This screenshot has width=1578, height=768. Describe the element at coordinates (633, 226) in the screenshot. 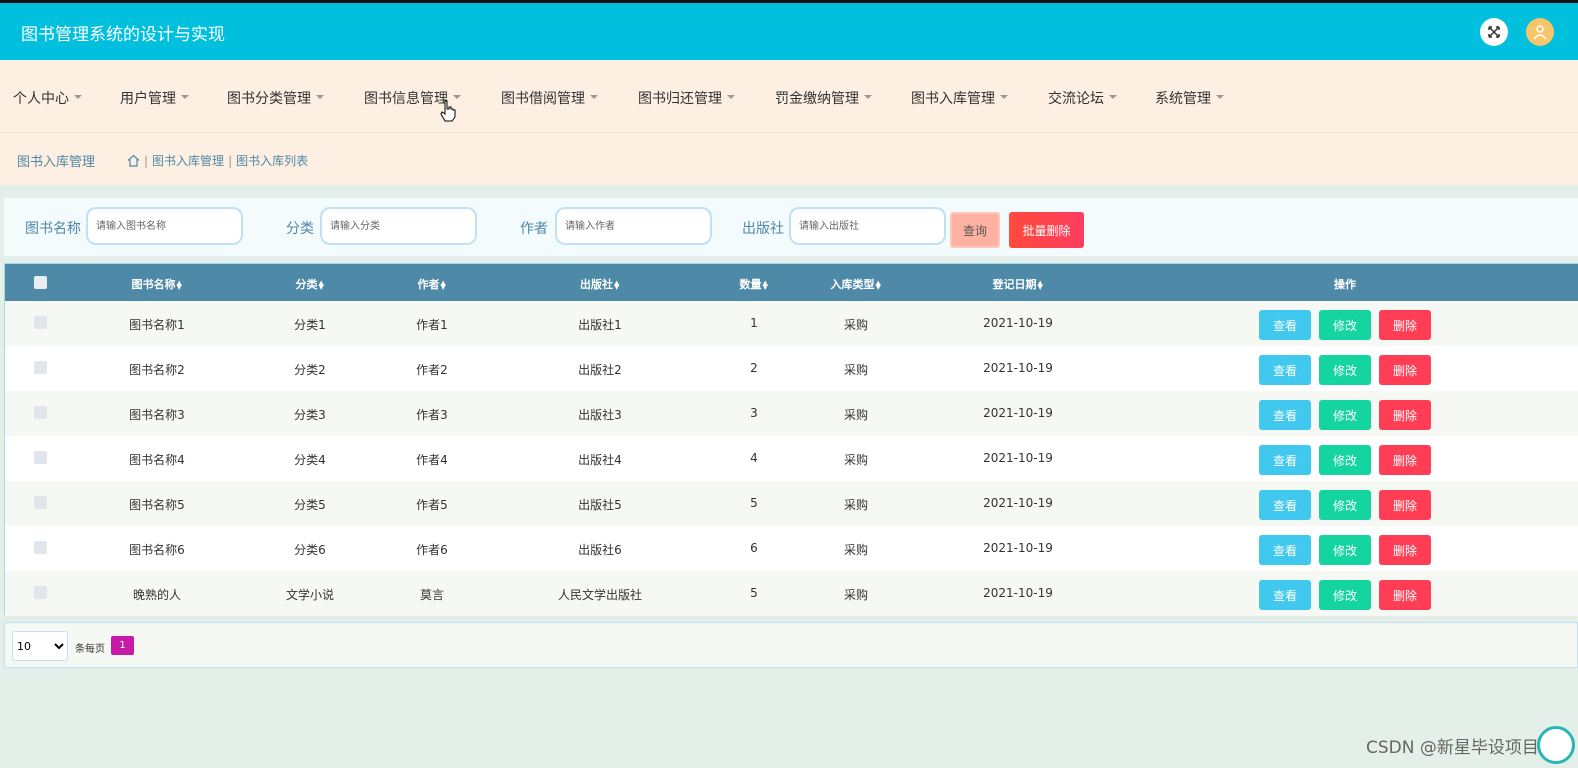

I see `author-input` at that location.